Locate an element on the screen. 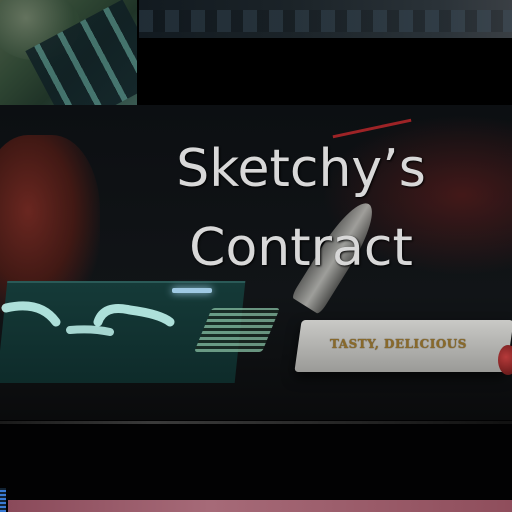  bottom-divider is located at coordinates (256, 422).